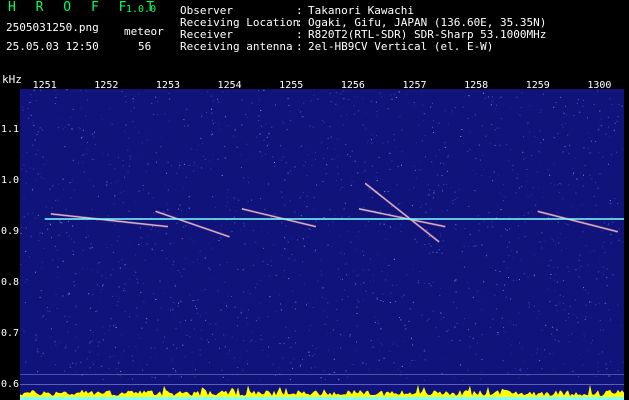 The height and width of the screenshot is (400, 629). I want to click on x-tick-label: 1252, so click(106, 85).